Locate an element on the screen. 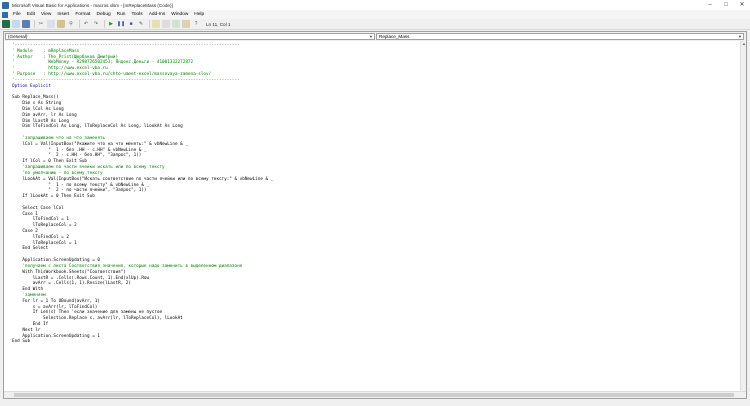 Image resolution: width=750 pixels, height=406 pixels. menu-debug: Debug is located at coordinates (104, 14).